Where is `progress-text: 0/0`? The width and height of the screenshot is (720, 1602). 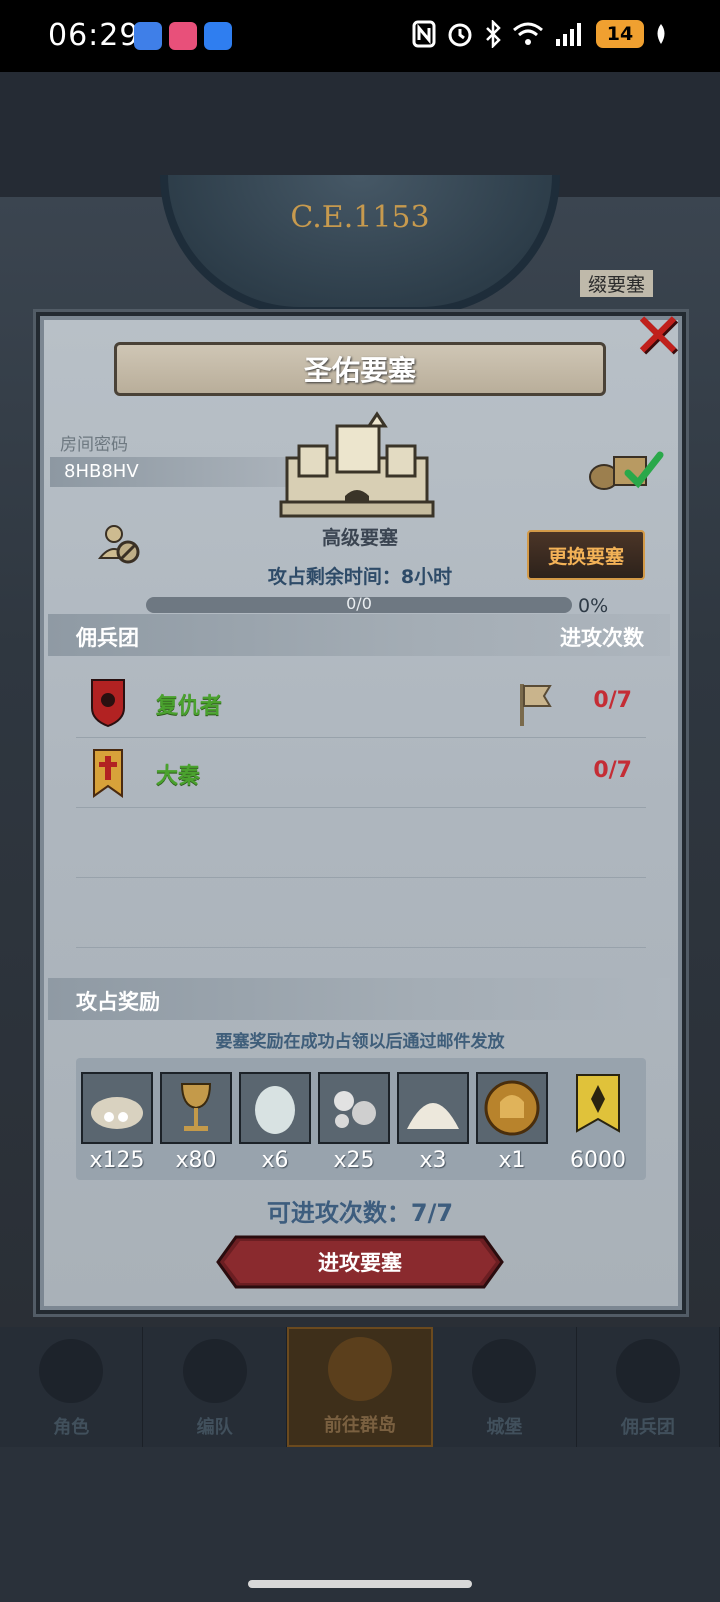
progress-text: 0/0 is located at coordinates (359, 603).